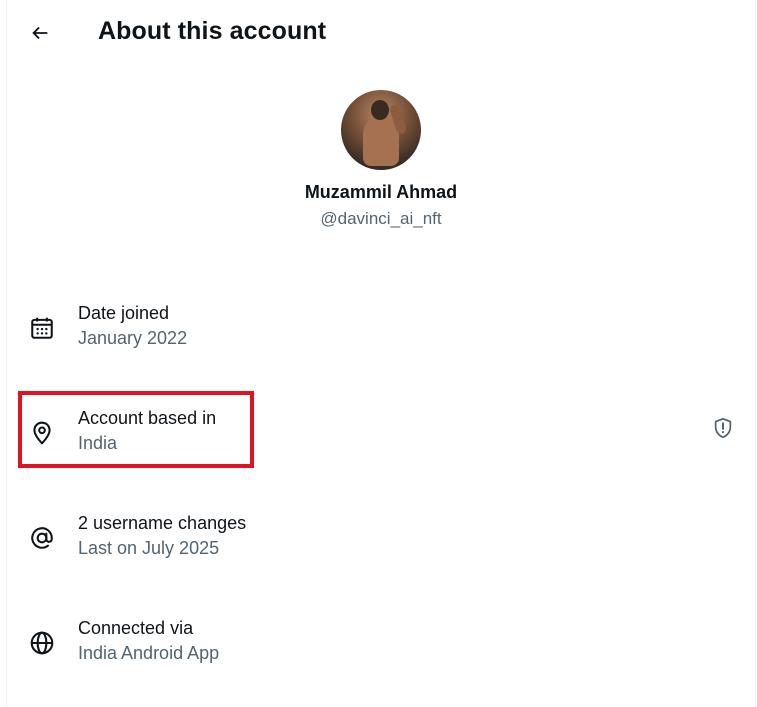  I want to click on row-label: Connected via, so click(136, 628).